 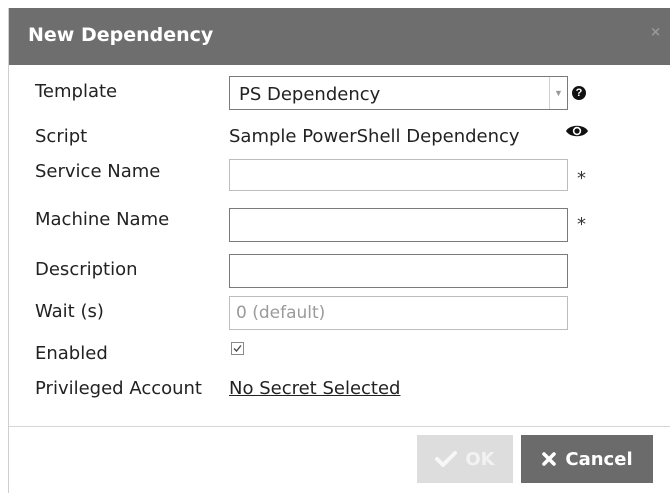 I want to click on machine-name-input, so click(x=398, y=225).